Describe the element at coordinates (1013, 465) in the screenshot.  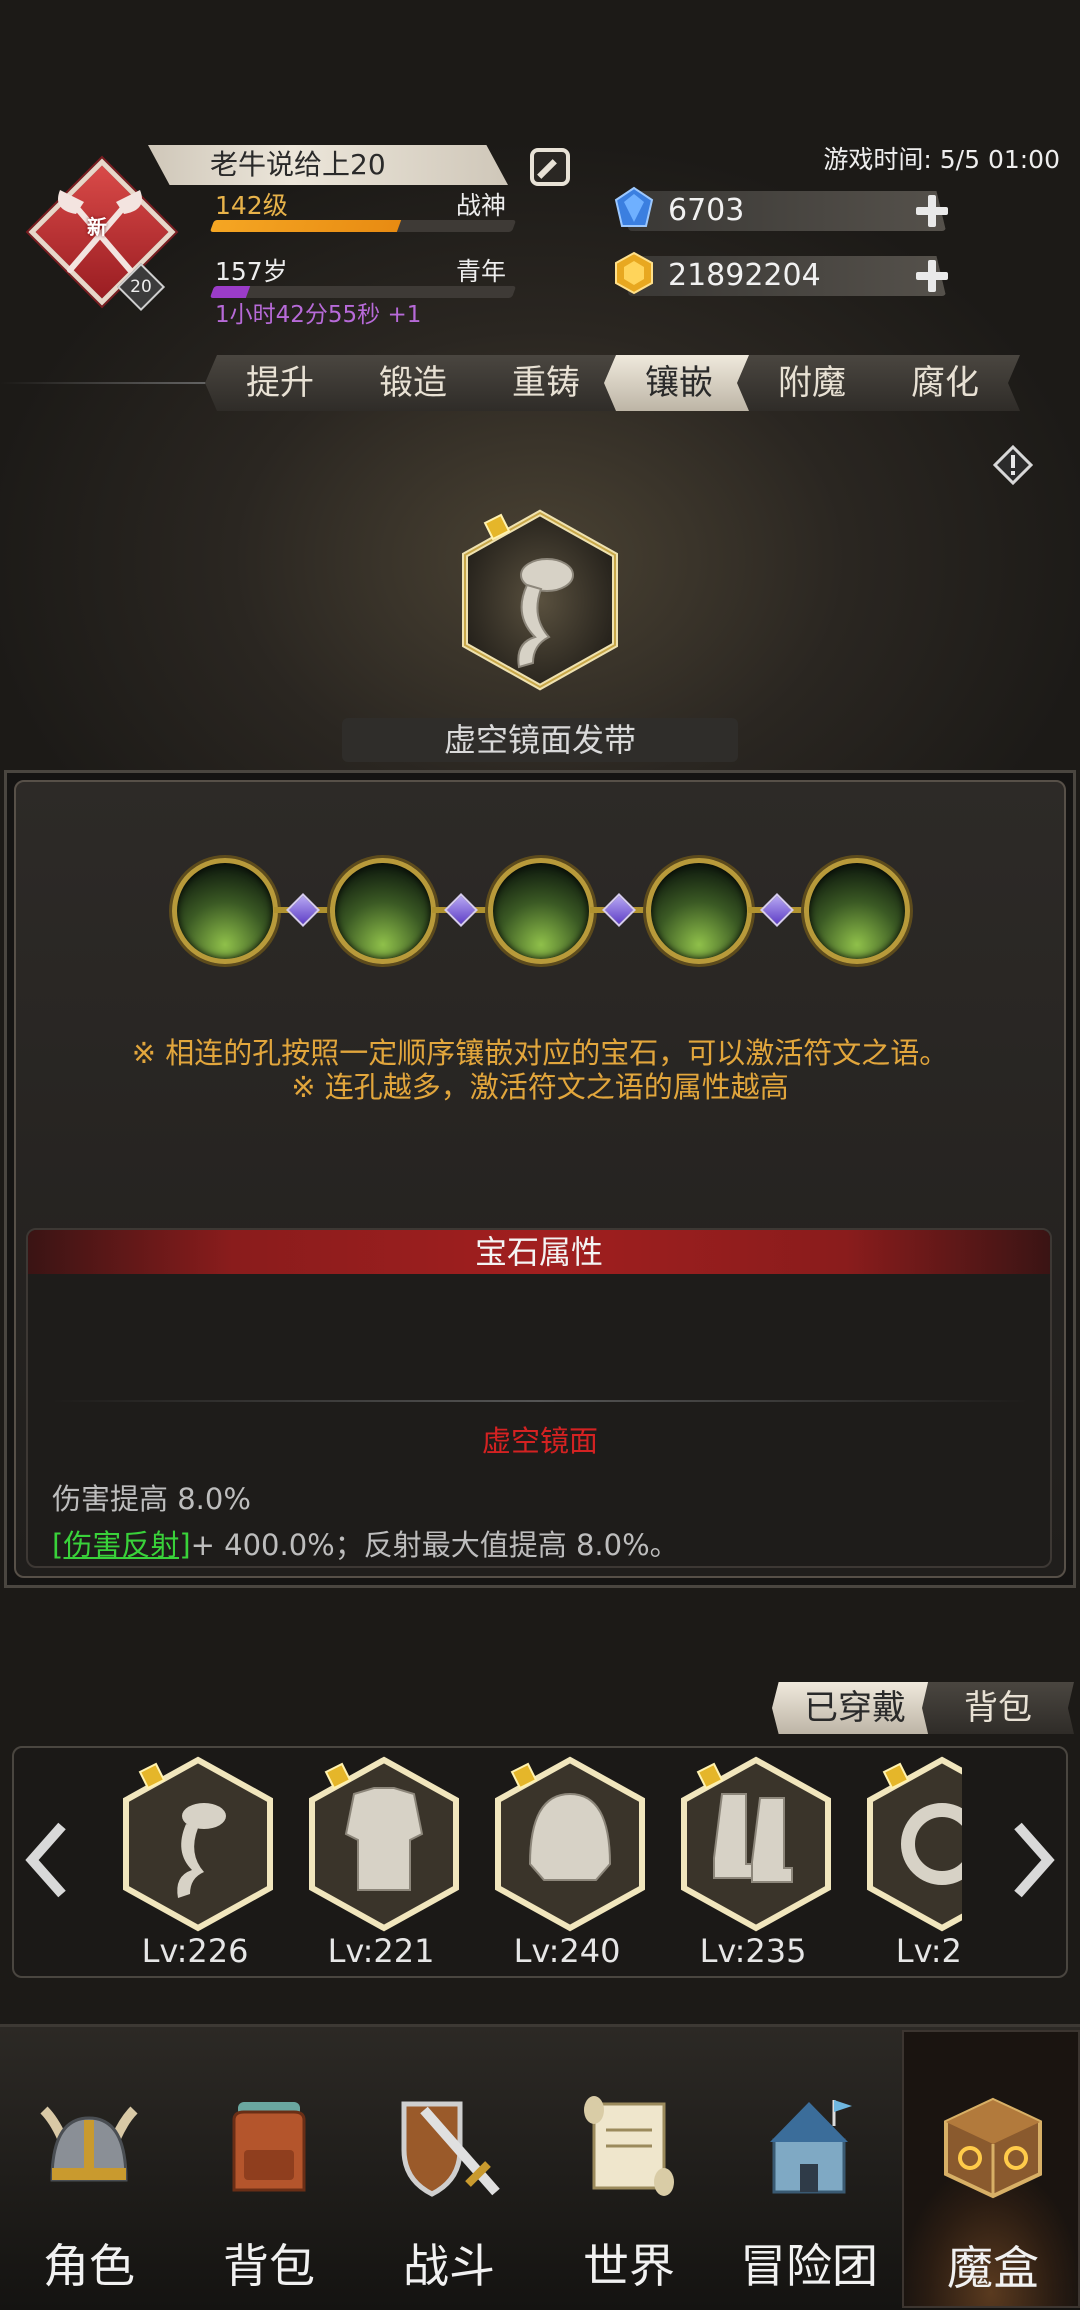
I see `info-warning-icon` at that location.